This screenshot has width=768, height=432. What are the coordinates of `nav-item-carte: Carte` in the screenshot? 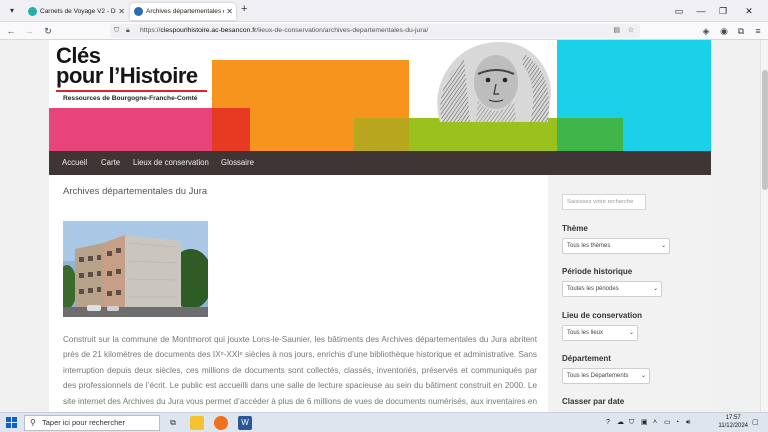 It's located at (110, 163).